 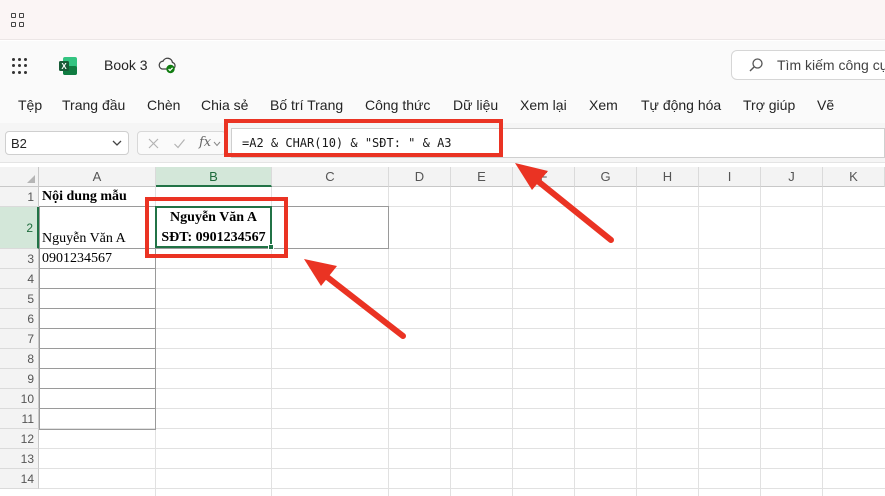 What do you see at coordinates (825, 105) in the screenshot?
I see `tab-draw: Vẽ` at bounding box center [825, 105].